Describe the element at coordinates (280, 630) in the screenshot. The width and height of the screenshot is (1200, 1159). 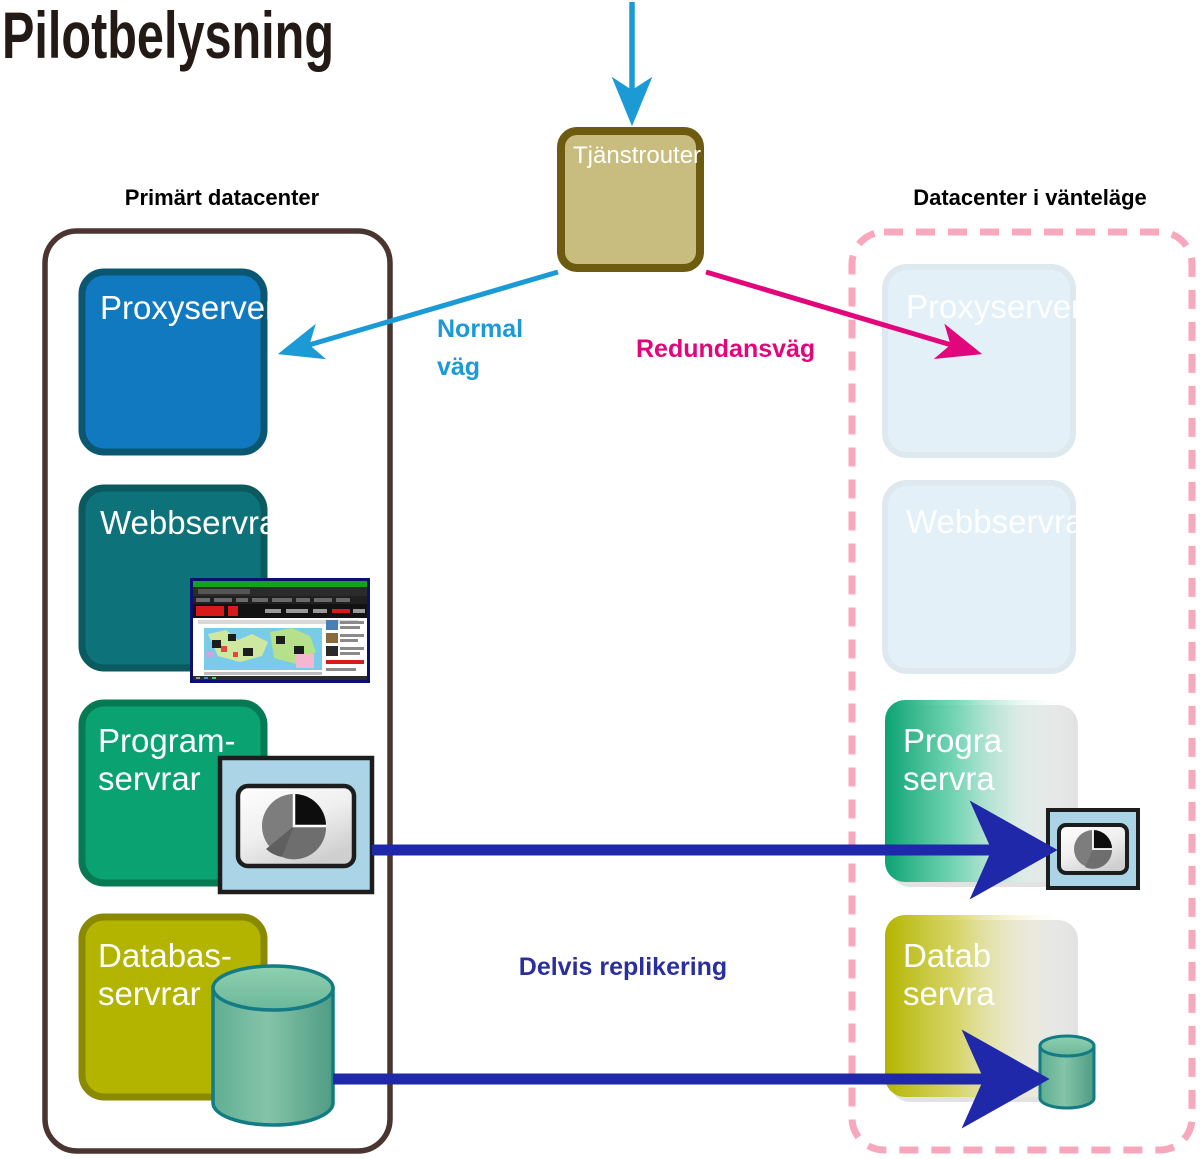
I see `browser-window-icon` at that location.